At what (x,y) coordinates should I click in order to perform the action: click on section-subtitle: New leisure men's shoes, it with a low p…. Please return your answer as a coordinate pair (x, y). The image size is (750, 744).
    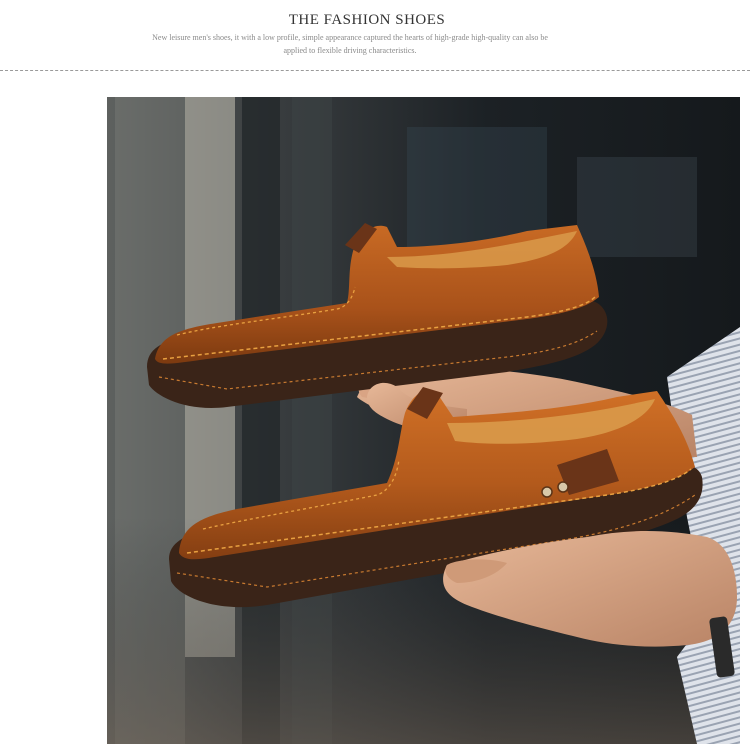
    Looking at the image, I should click on (350, 44).